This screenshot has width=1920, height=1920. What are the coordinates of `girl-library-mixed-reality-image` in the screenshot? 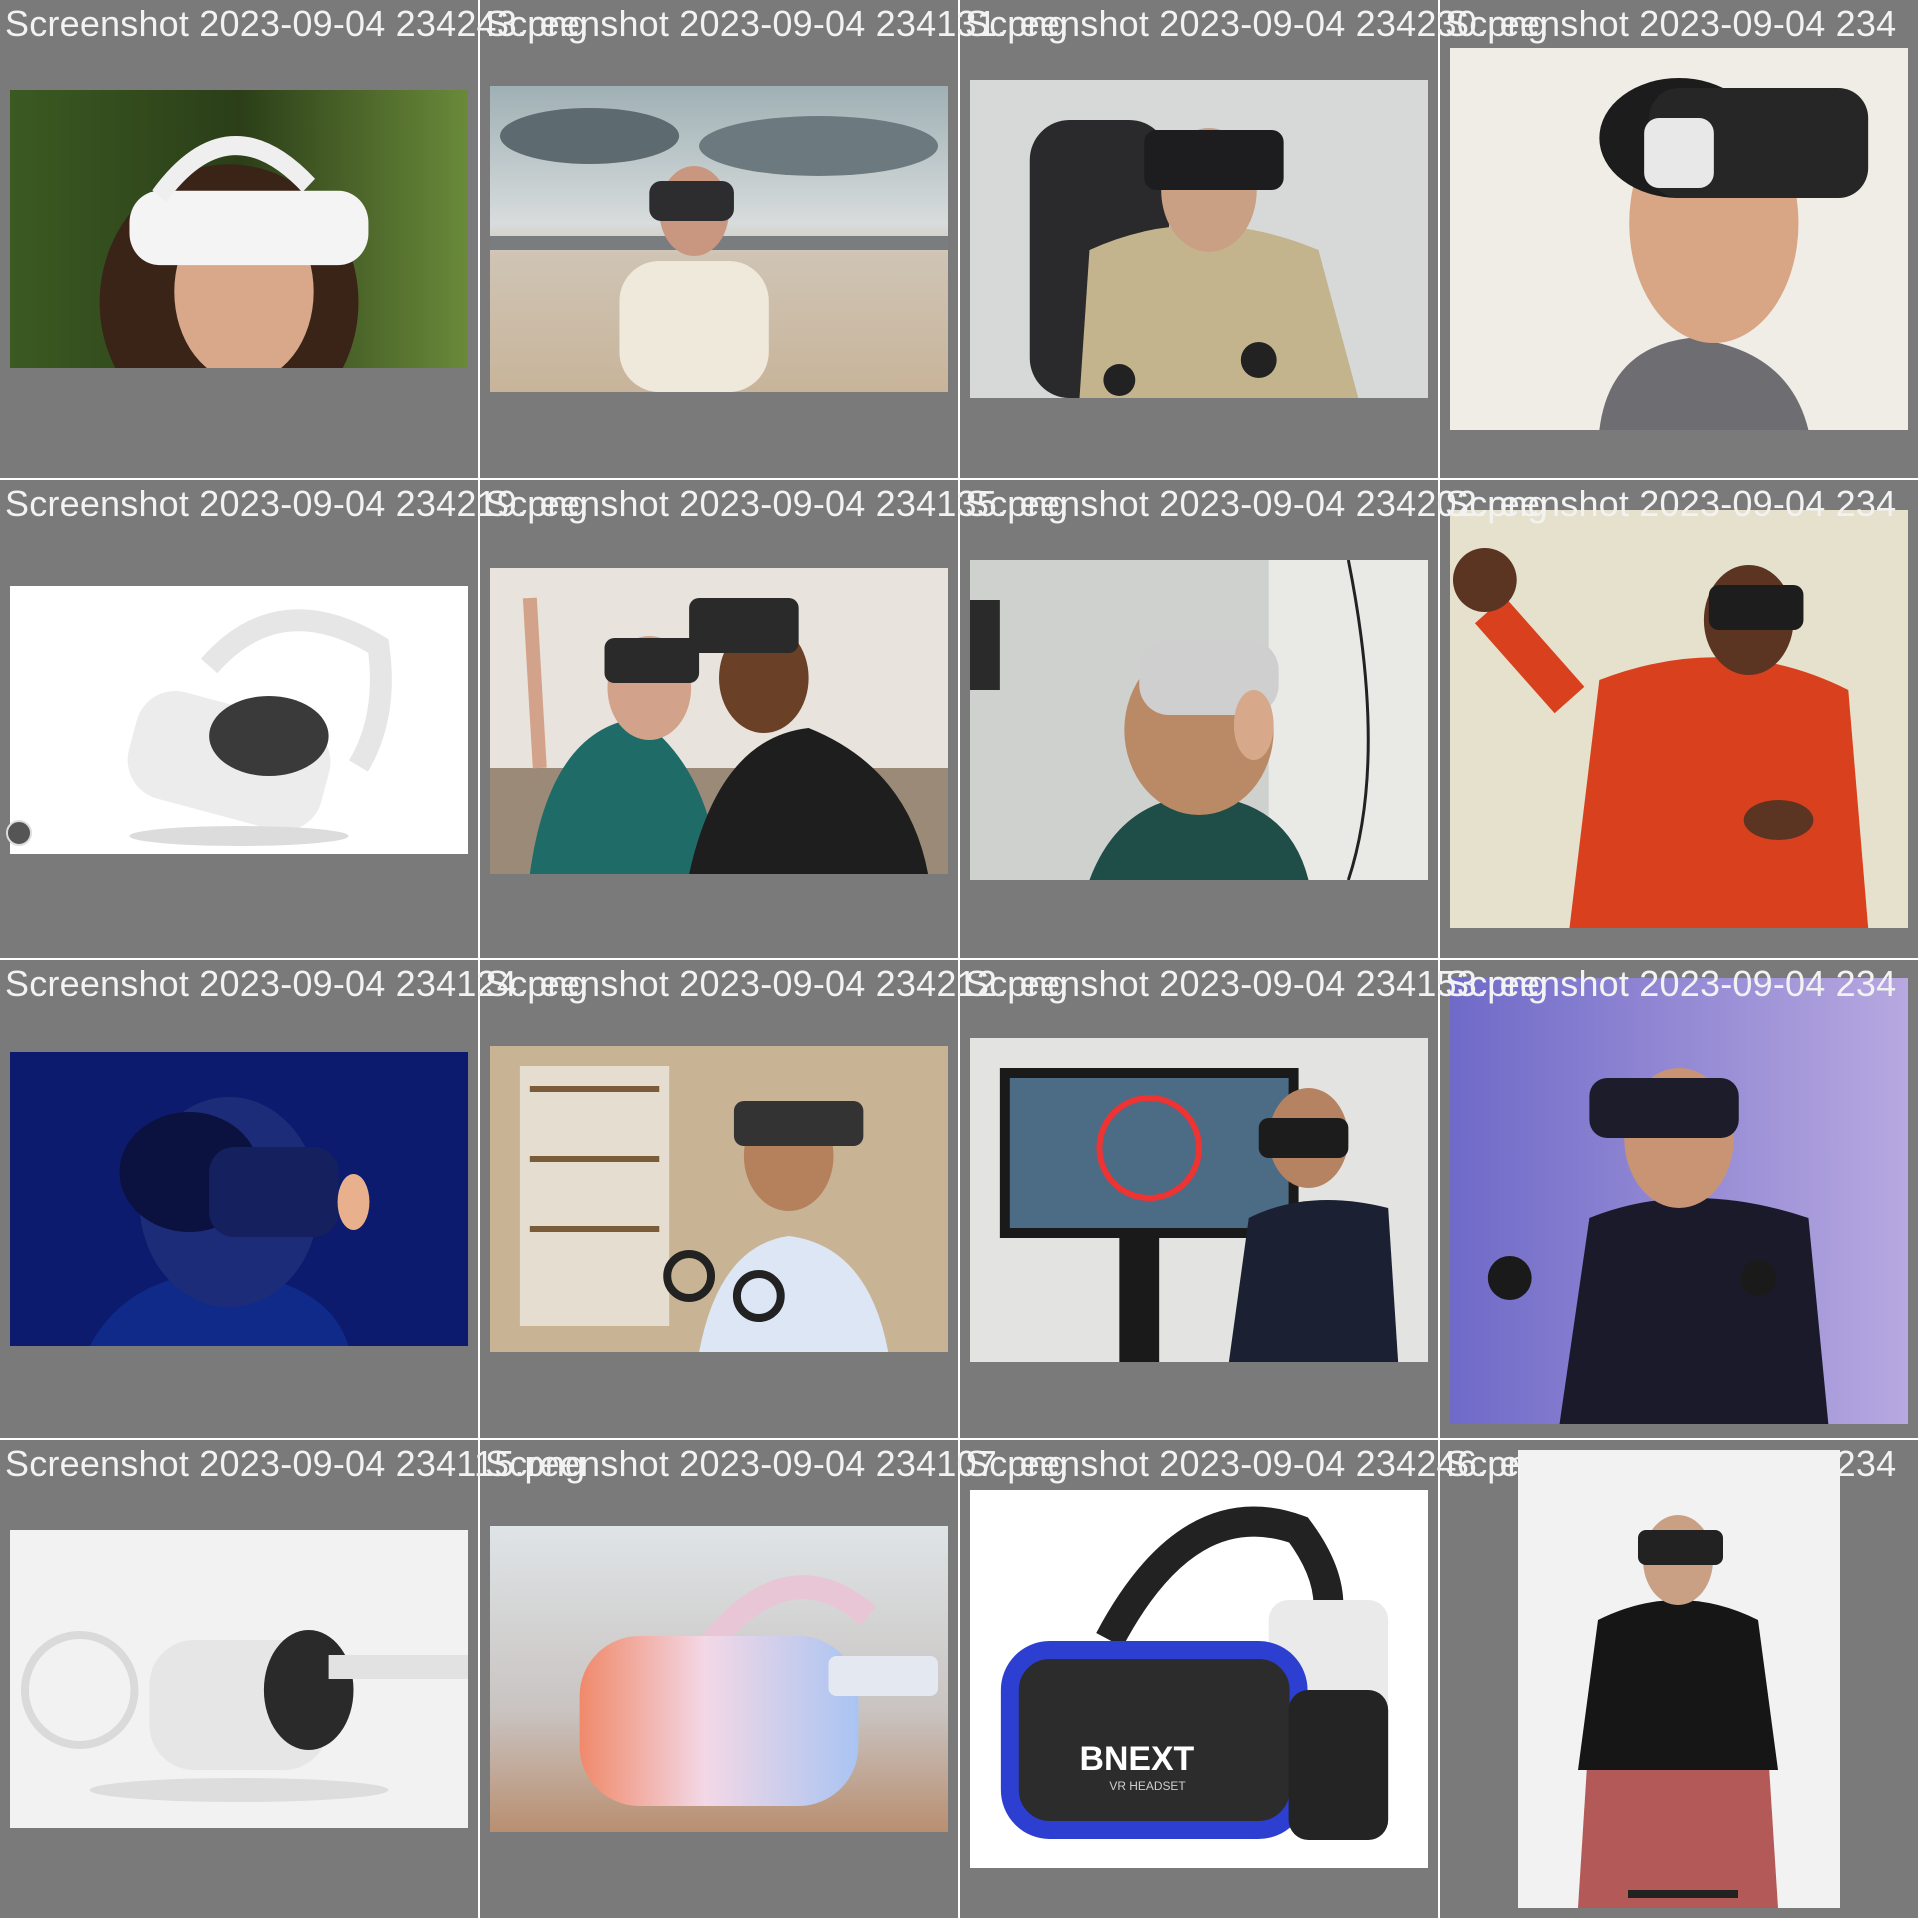 It's located at (719, 1199).